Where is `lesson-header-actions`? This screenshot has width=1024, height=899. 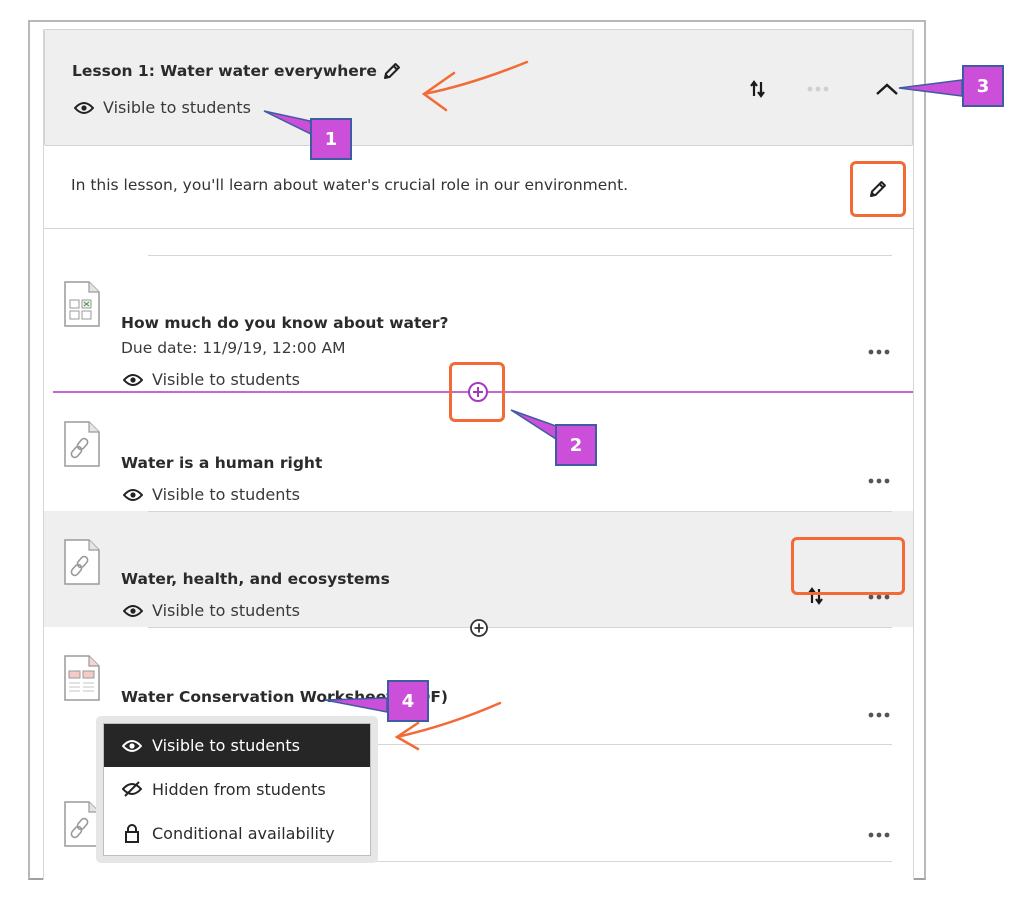
lesson-header-actions is located at coordinates (823, 89).